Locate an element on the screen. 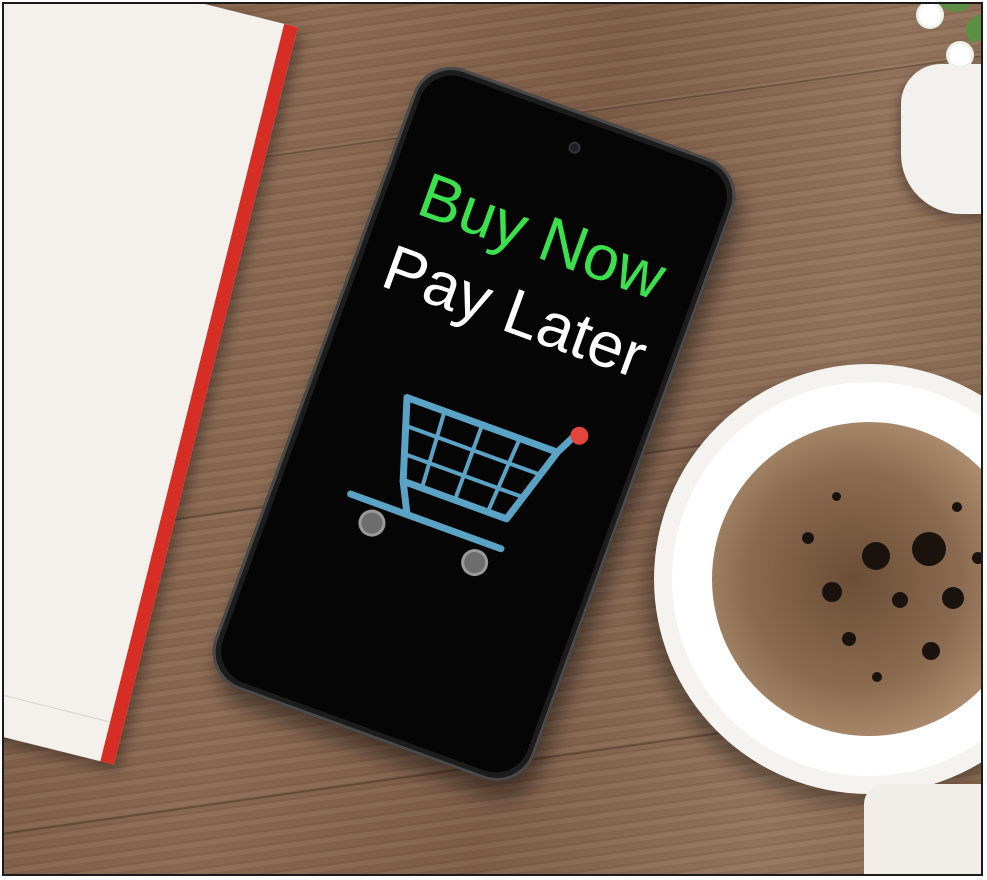  plant-pot is located at coordinates (941, 139).